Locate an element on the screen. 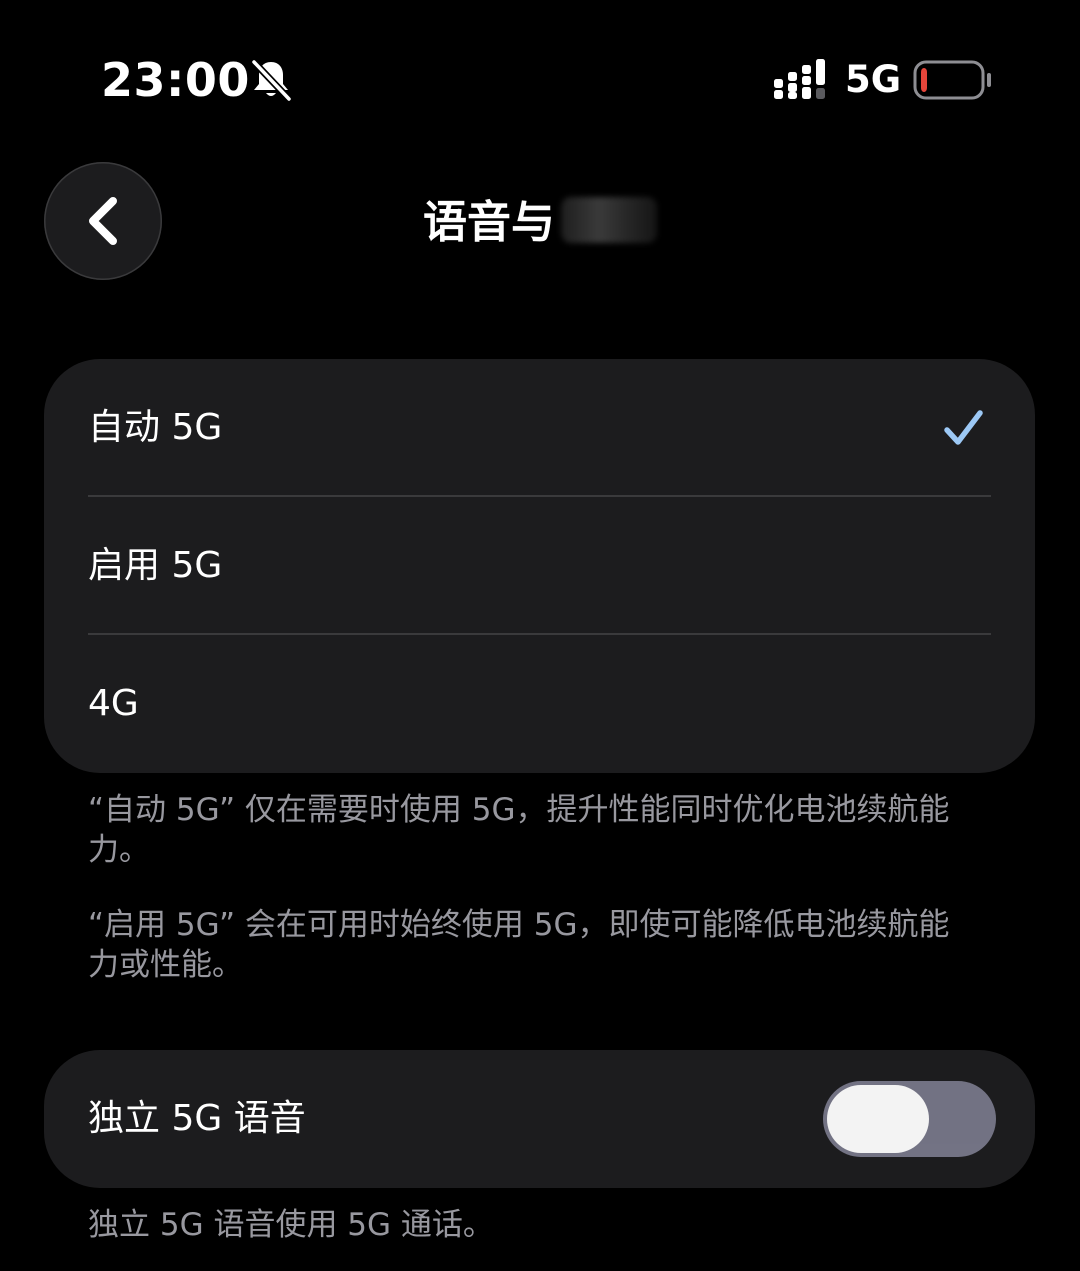 This screenshot has height=1271, width=1080. footnote-voice: 独立 5G 语音使用 5G 通话。 is located at coordinates (291, 1225).